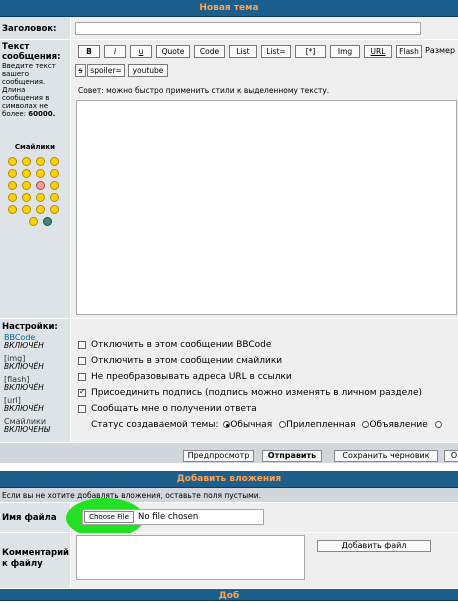  Describe the element at coordinates (229, 595) in the screenshot. I see `bottom-header: Доб` at that location.